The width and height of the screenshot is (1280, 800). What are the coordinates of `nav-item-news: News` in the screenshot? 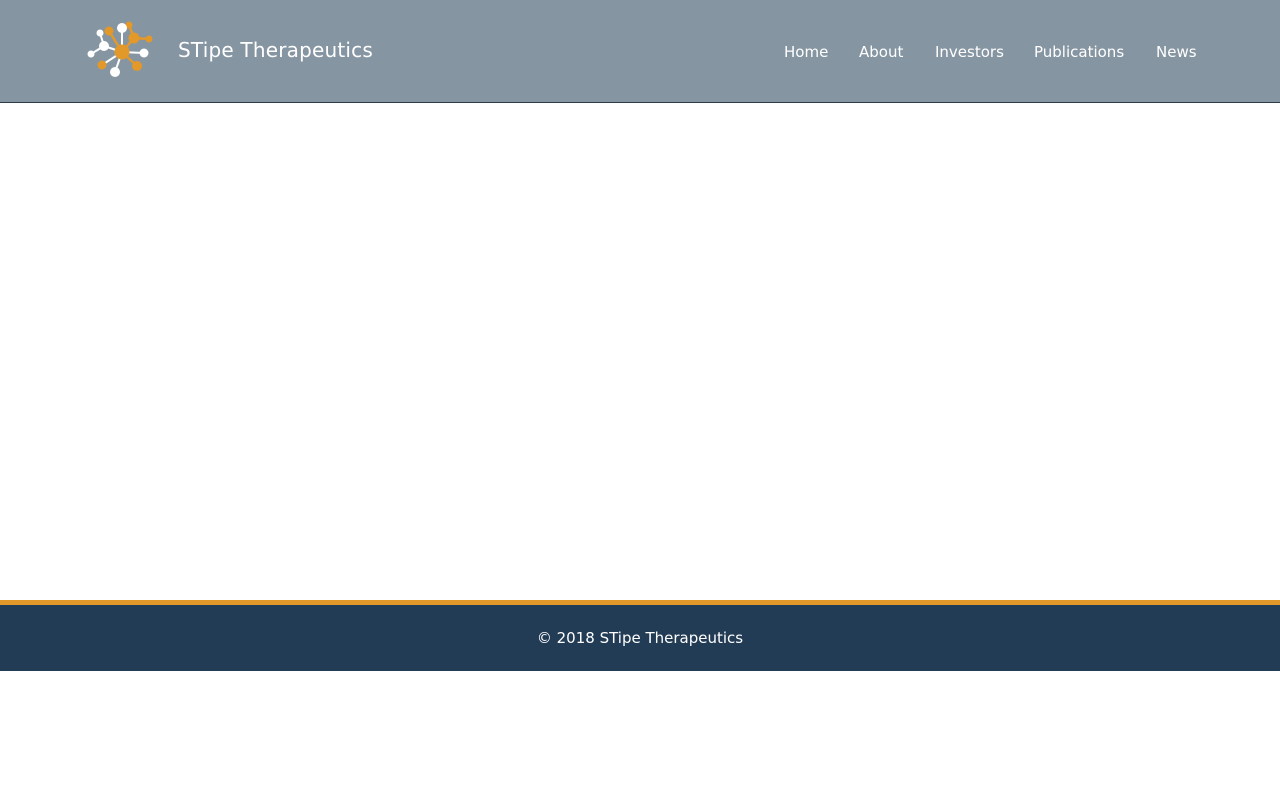 It's located at (1176, 52).